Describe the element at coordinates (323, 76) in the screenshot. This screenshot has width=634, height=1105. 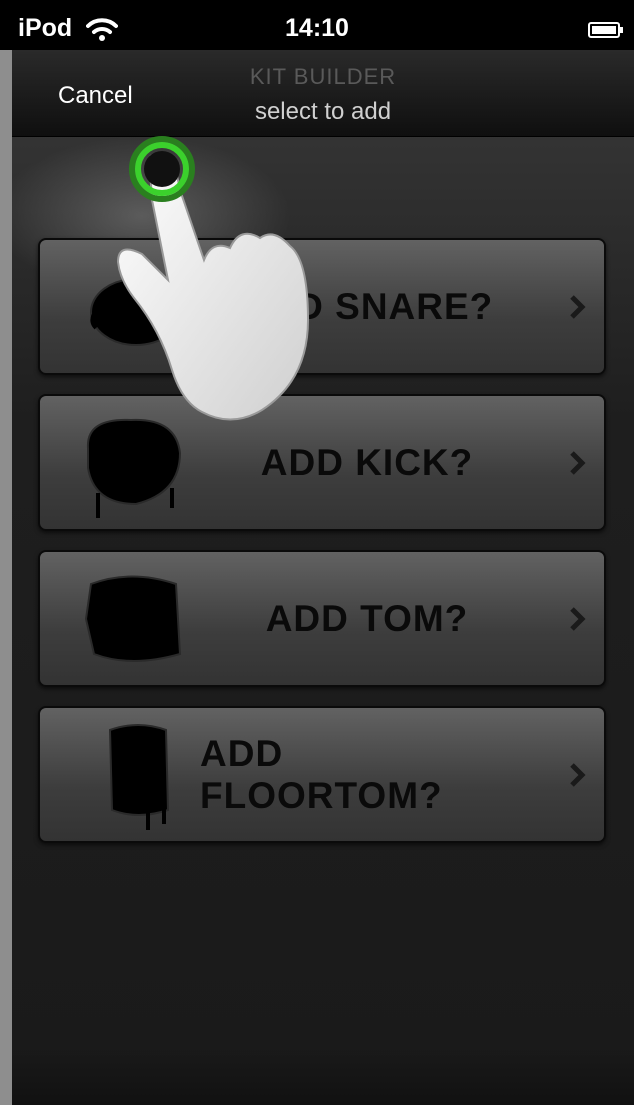
I see `page-title: KIT BUILDER` at that location.